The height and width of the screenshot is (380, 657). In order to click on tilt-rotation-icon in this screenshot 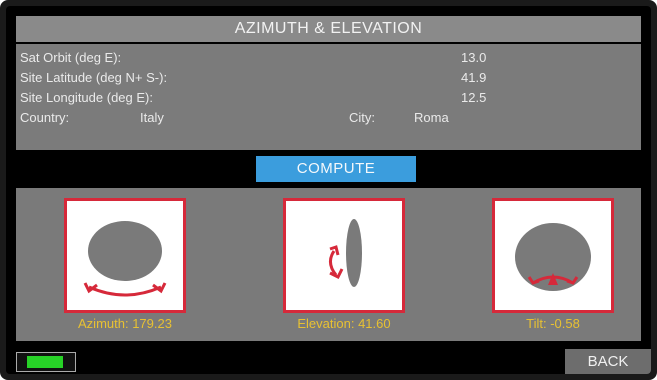, I will do `click(553, 257)`.